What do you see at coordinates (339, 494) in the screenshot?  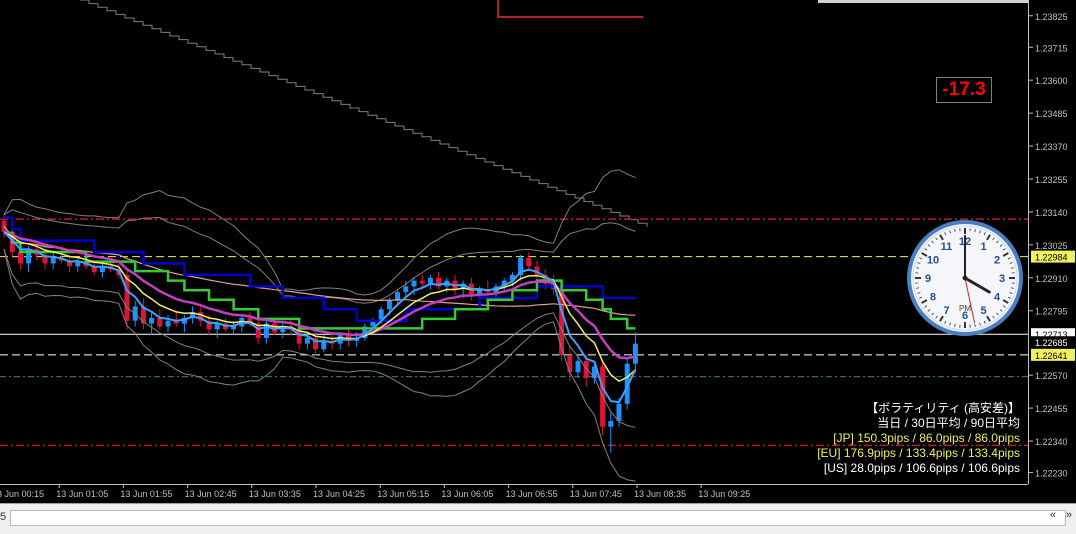 I see `time-tick-label: 13 Jun 04:25` at bounding box center [339, 494].